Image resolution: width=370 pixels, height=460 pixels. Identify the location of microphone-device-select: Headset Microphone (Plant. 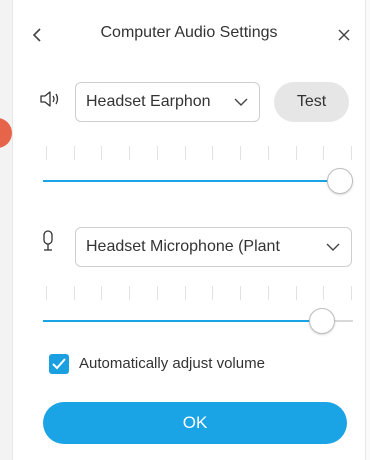
(213, 247).